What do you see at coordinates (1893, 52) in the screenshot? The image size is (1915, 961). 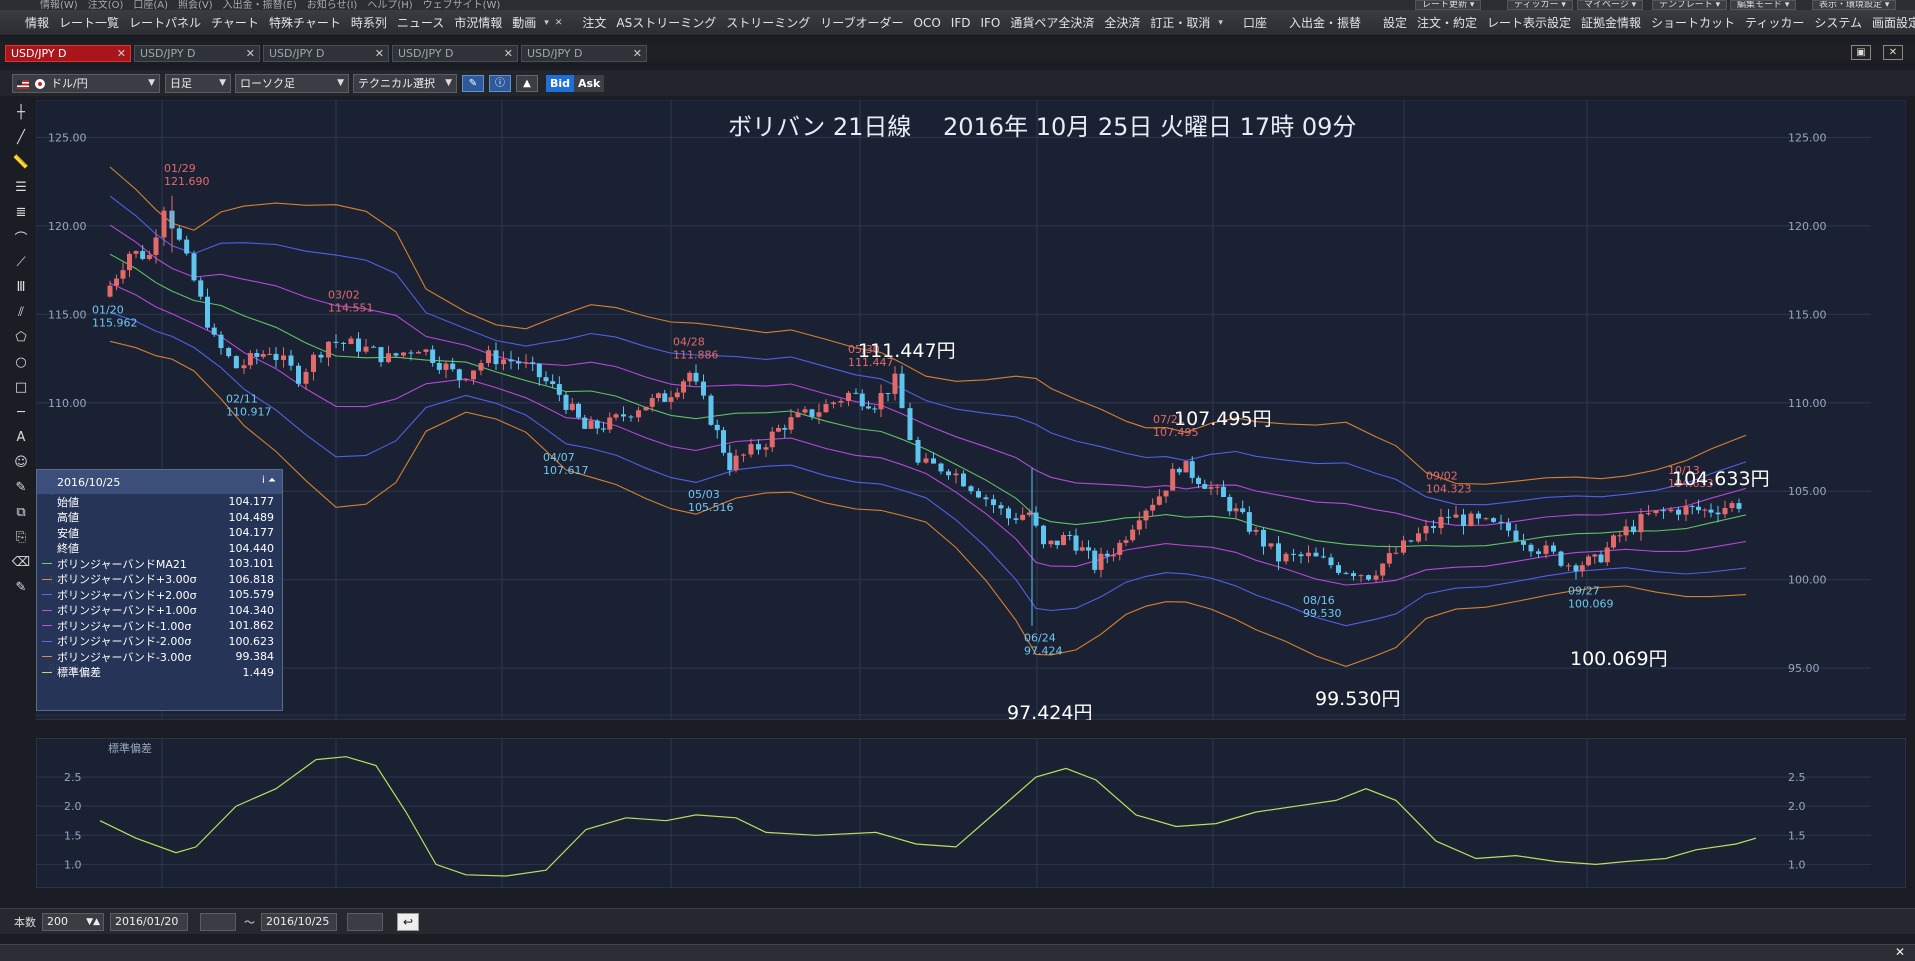 I see `close-window-button: ✕` at bounding box center [1893, 52].